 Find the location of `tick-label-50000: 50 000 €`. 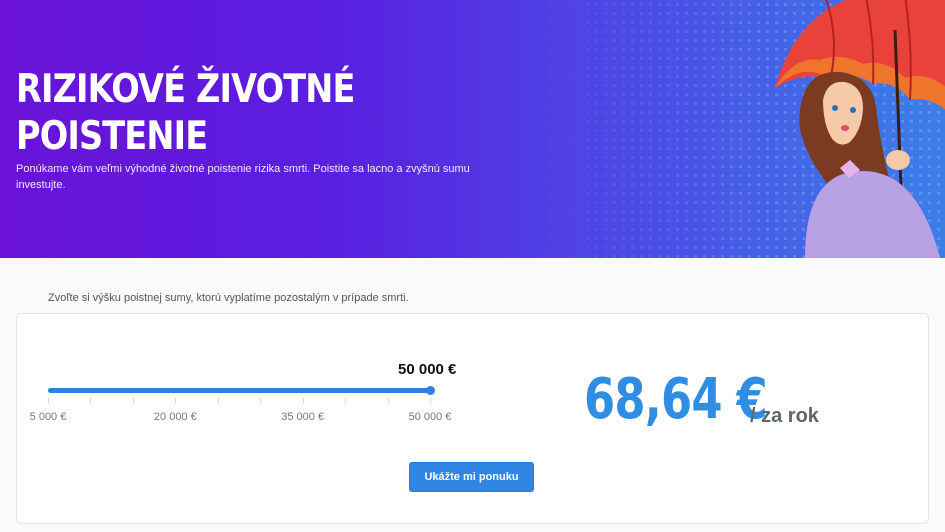

tick-label-50000: 50 000 € is located at coordinates (430, 417).